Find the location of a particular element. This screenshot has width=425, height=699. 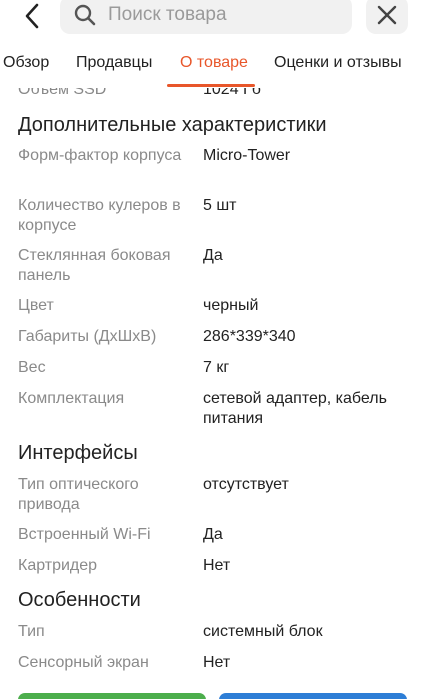

tab-reviews: Оценки и отзывы is located at coordinates (338, 63).